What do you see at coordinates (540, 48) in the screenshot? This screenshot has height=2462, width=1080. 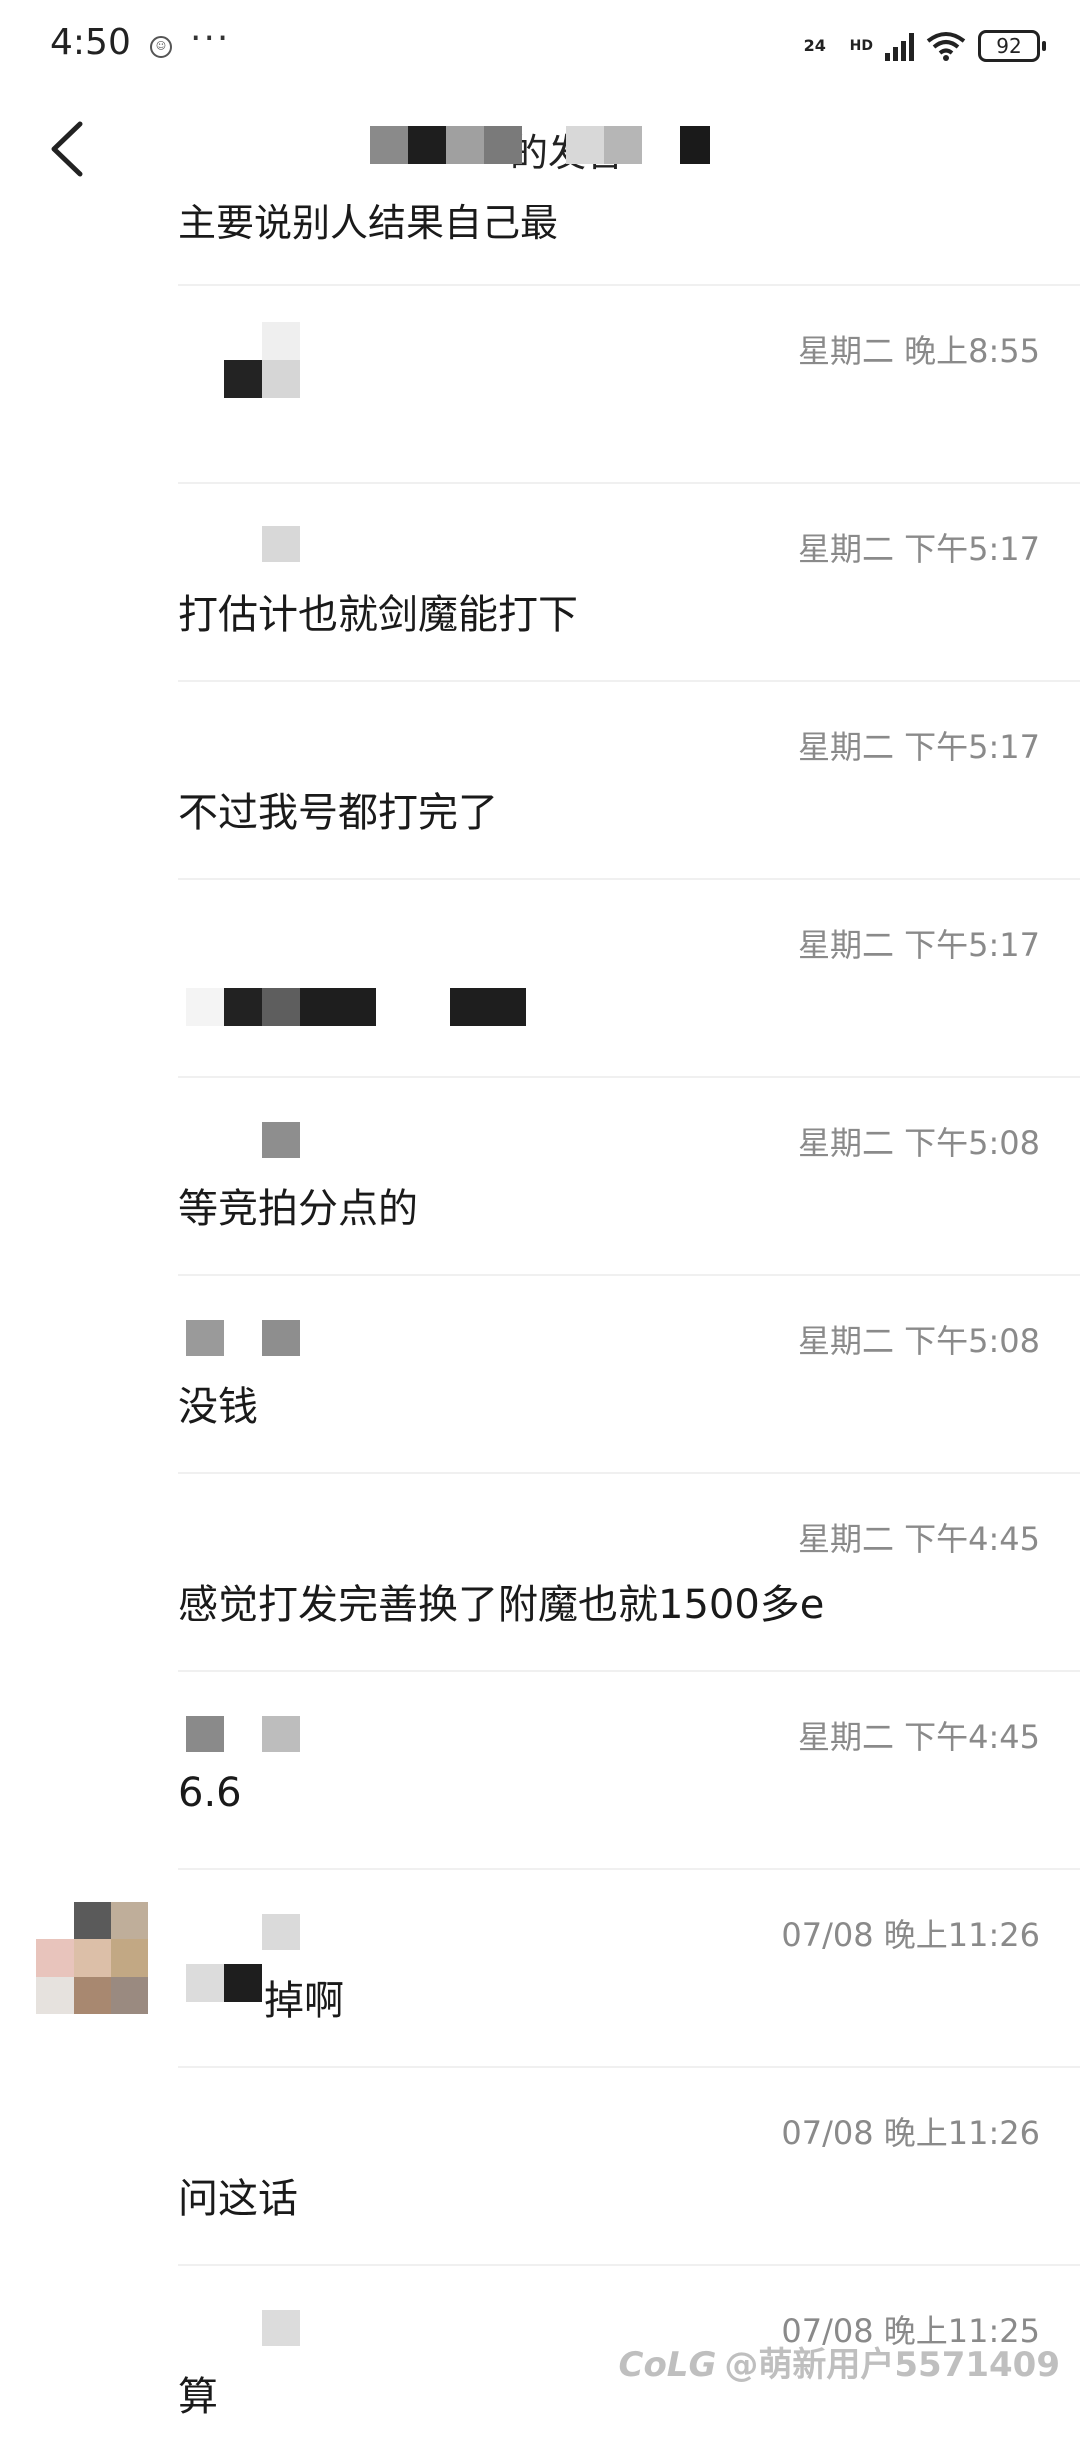 I see `status-bar: 4:50 ☺ ··· 24 HD 92` at bounding box center [540, 48].